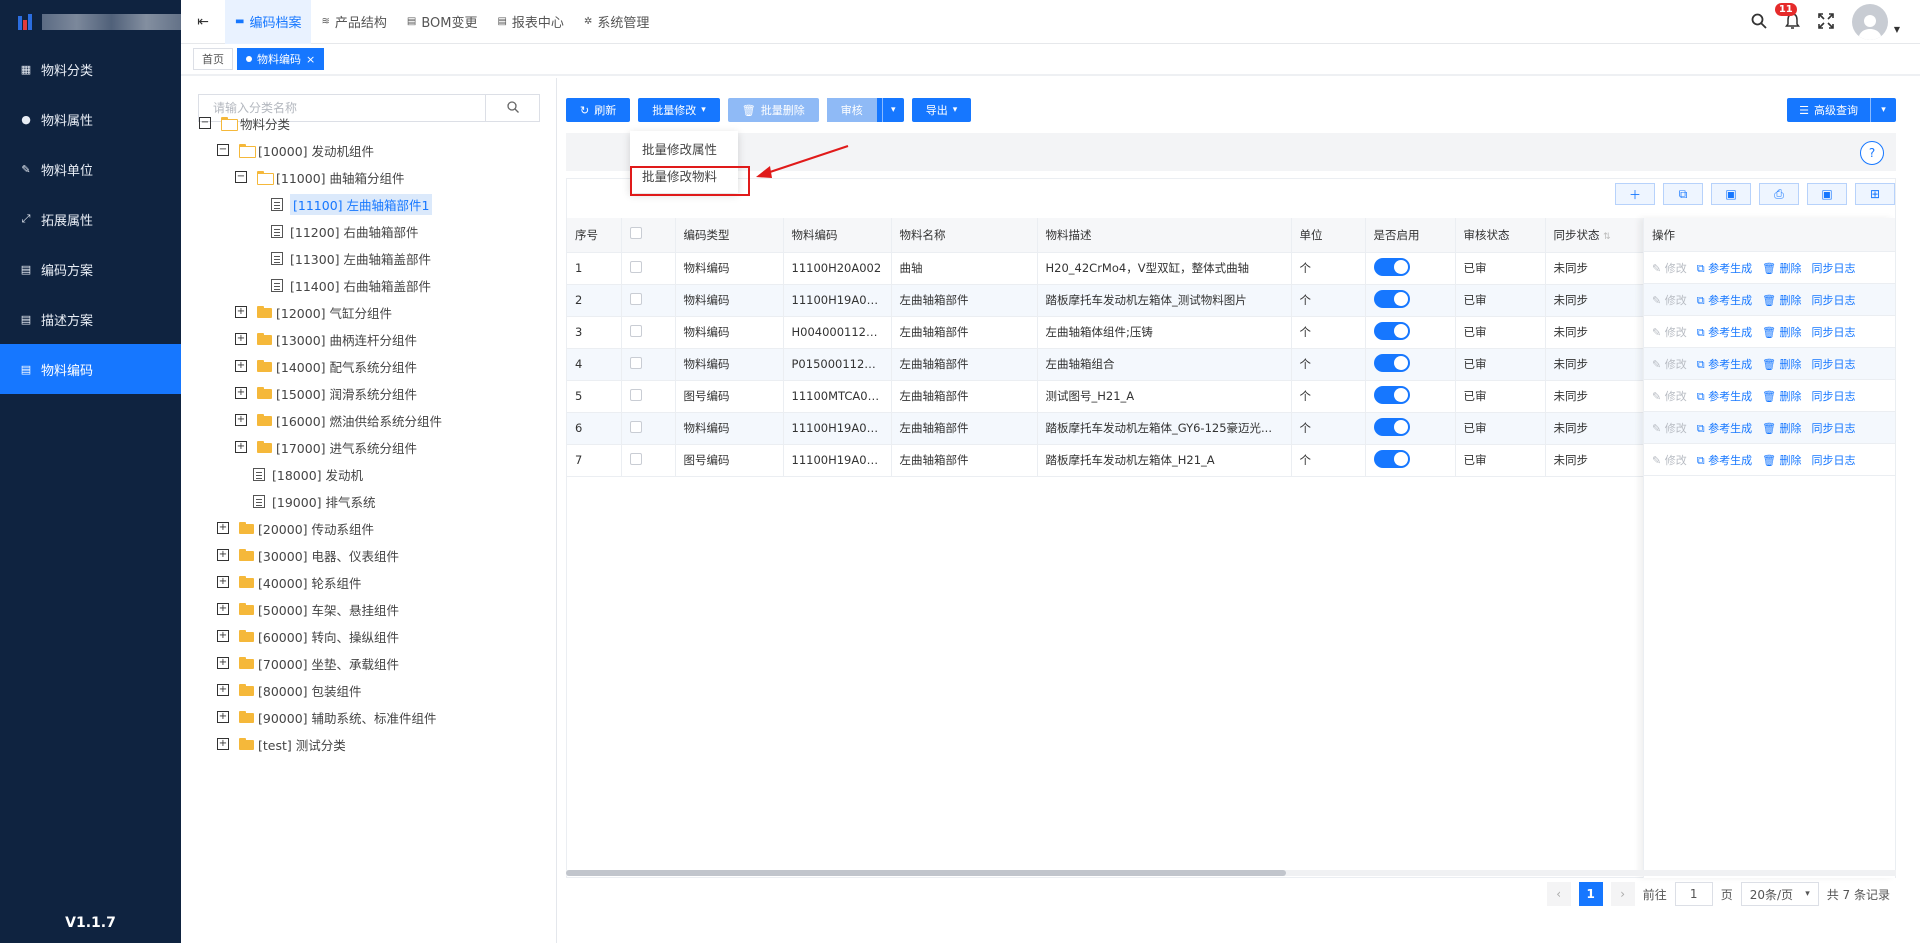 This screenshot has width=1920, height=943. What do you see at coordinates (351, 258) in the screenshot?
I see `tree-node: [11300] 左曲轴箱盖部件` at bounding box center [351, 258].